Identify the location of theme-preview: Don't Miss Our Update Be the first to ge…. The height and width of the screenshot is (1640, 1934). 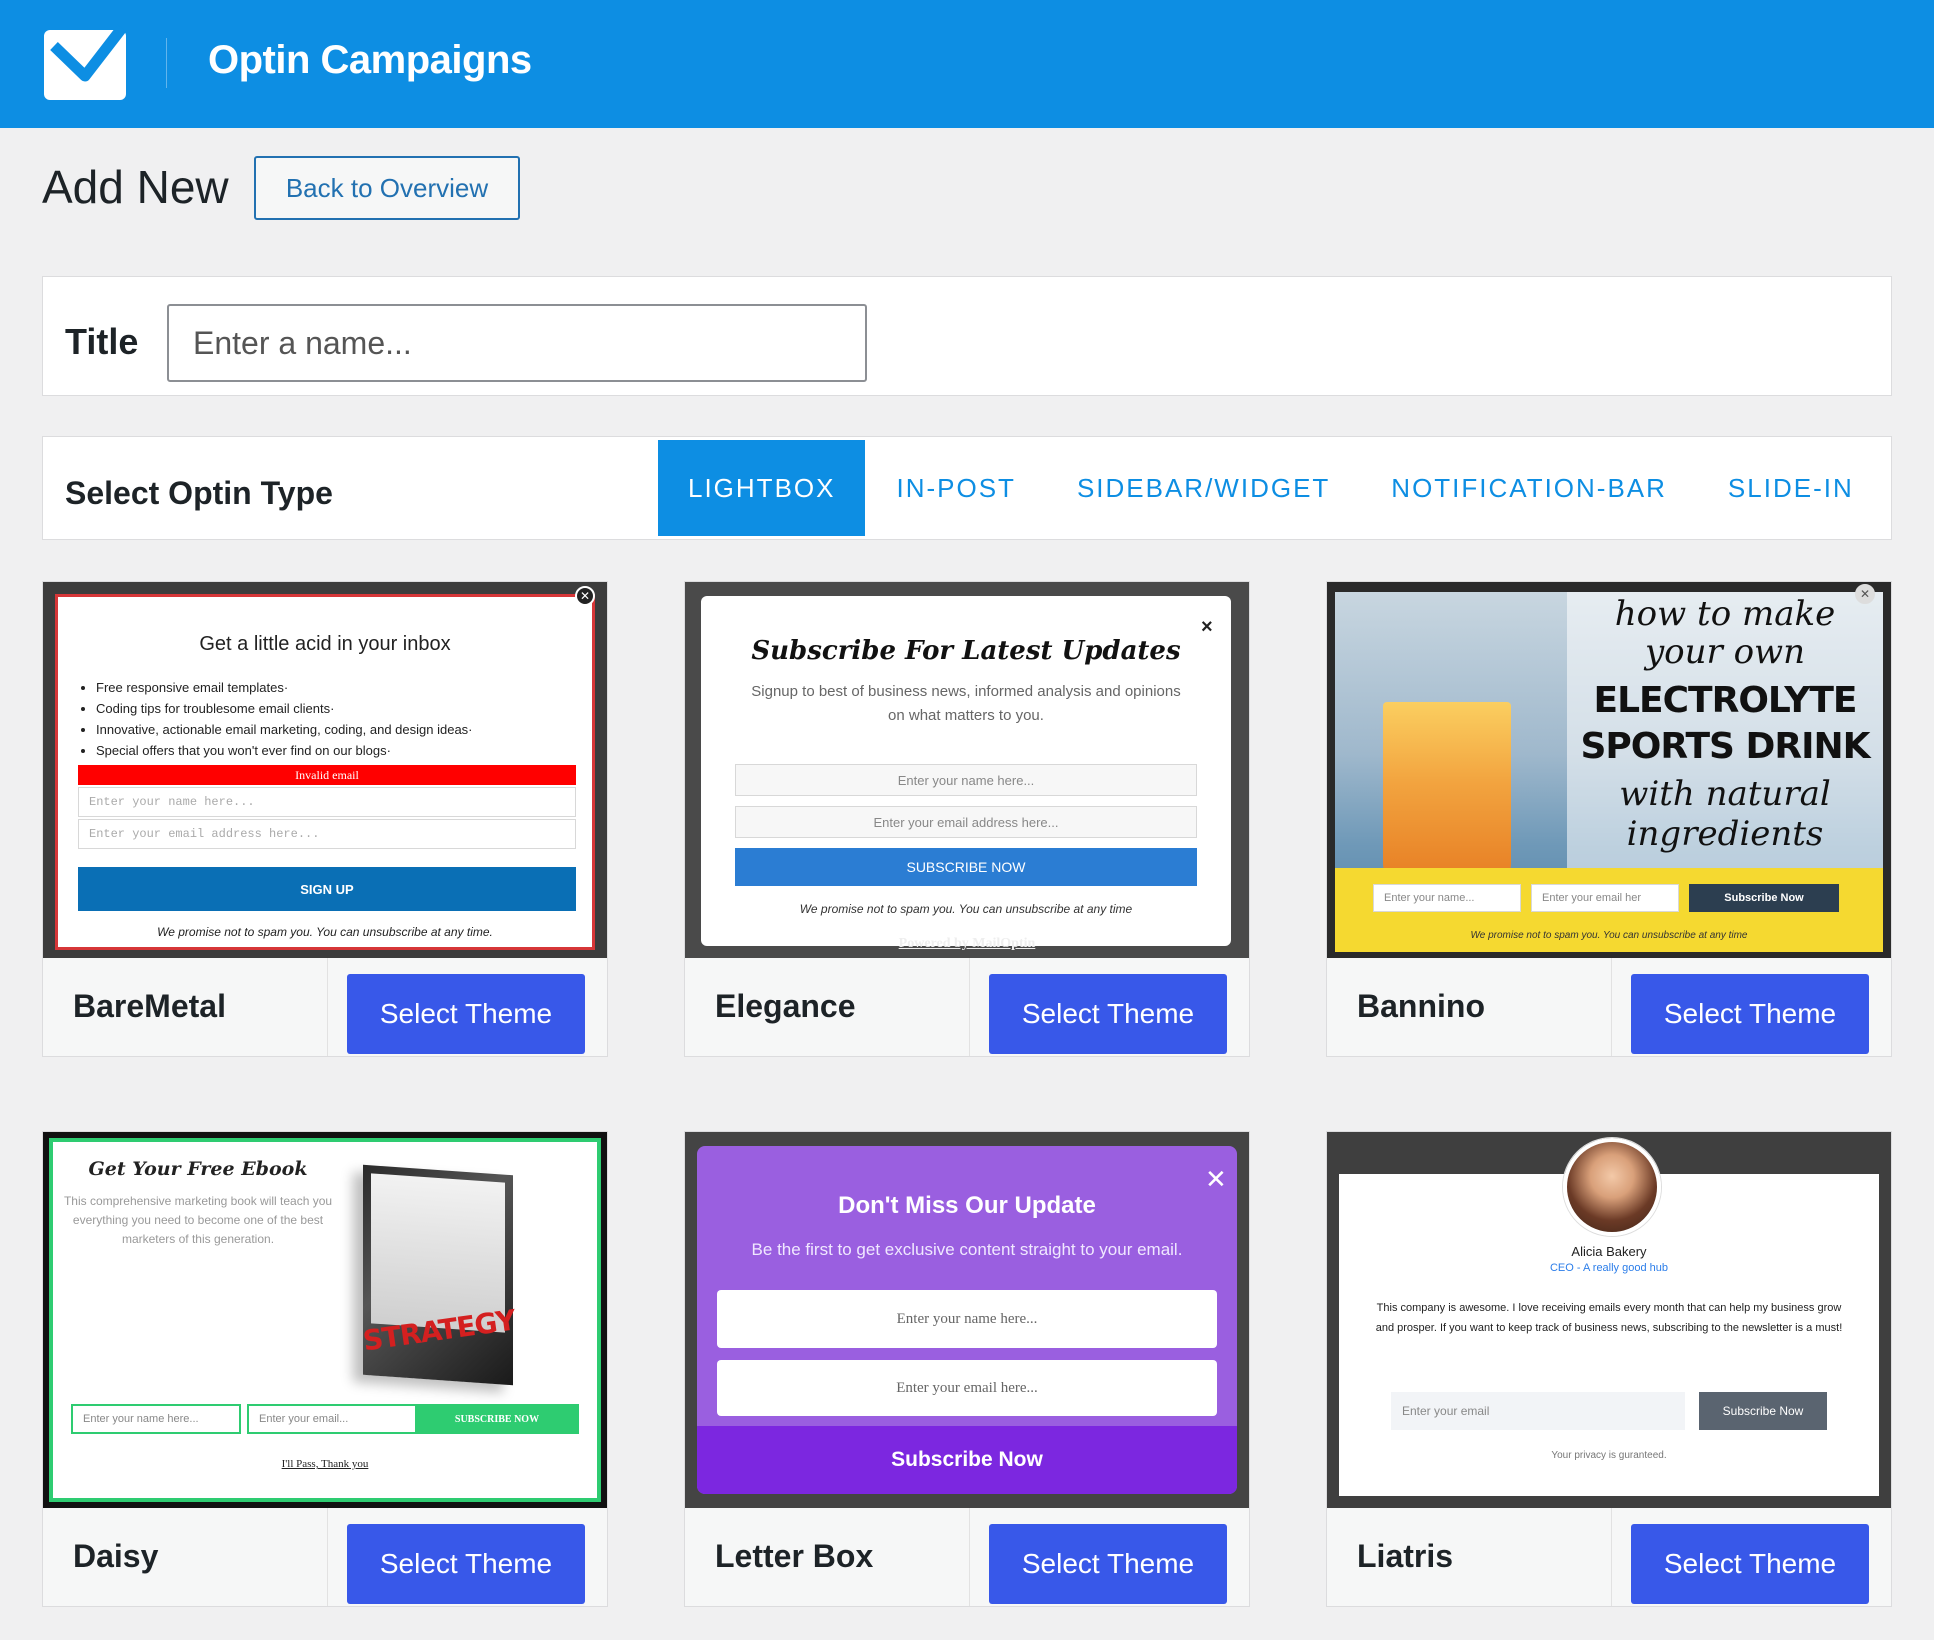
(967, 1320).